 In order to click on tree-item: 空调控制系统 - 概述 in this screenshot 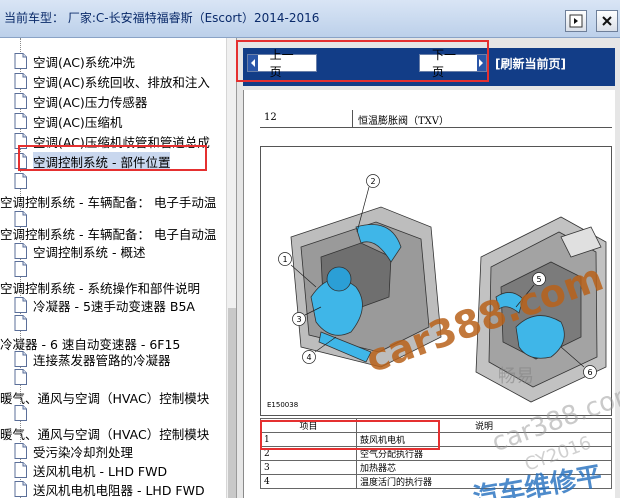, I will do `click(79, 251)`.